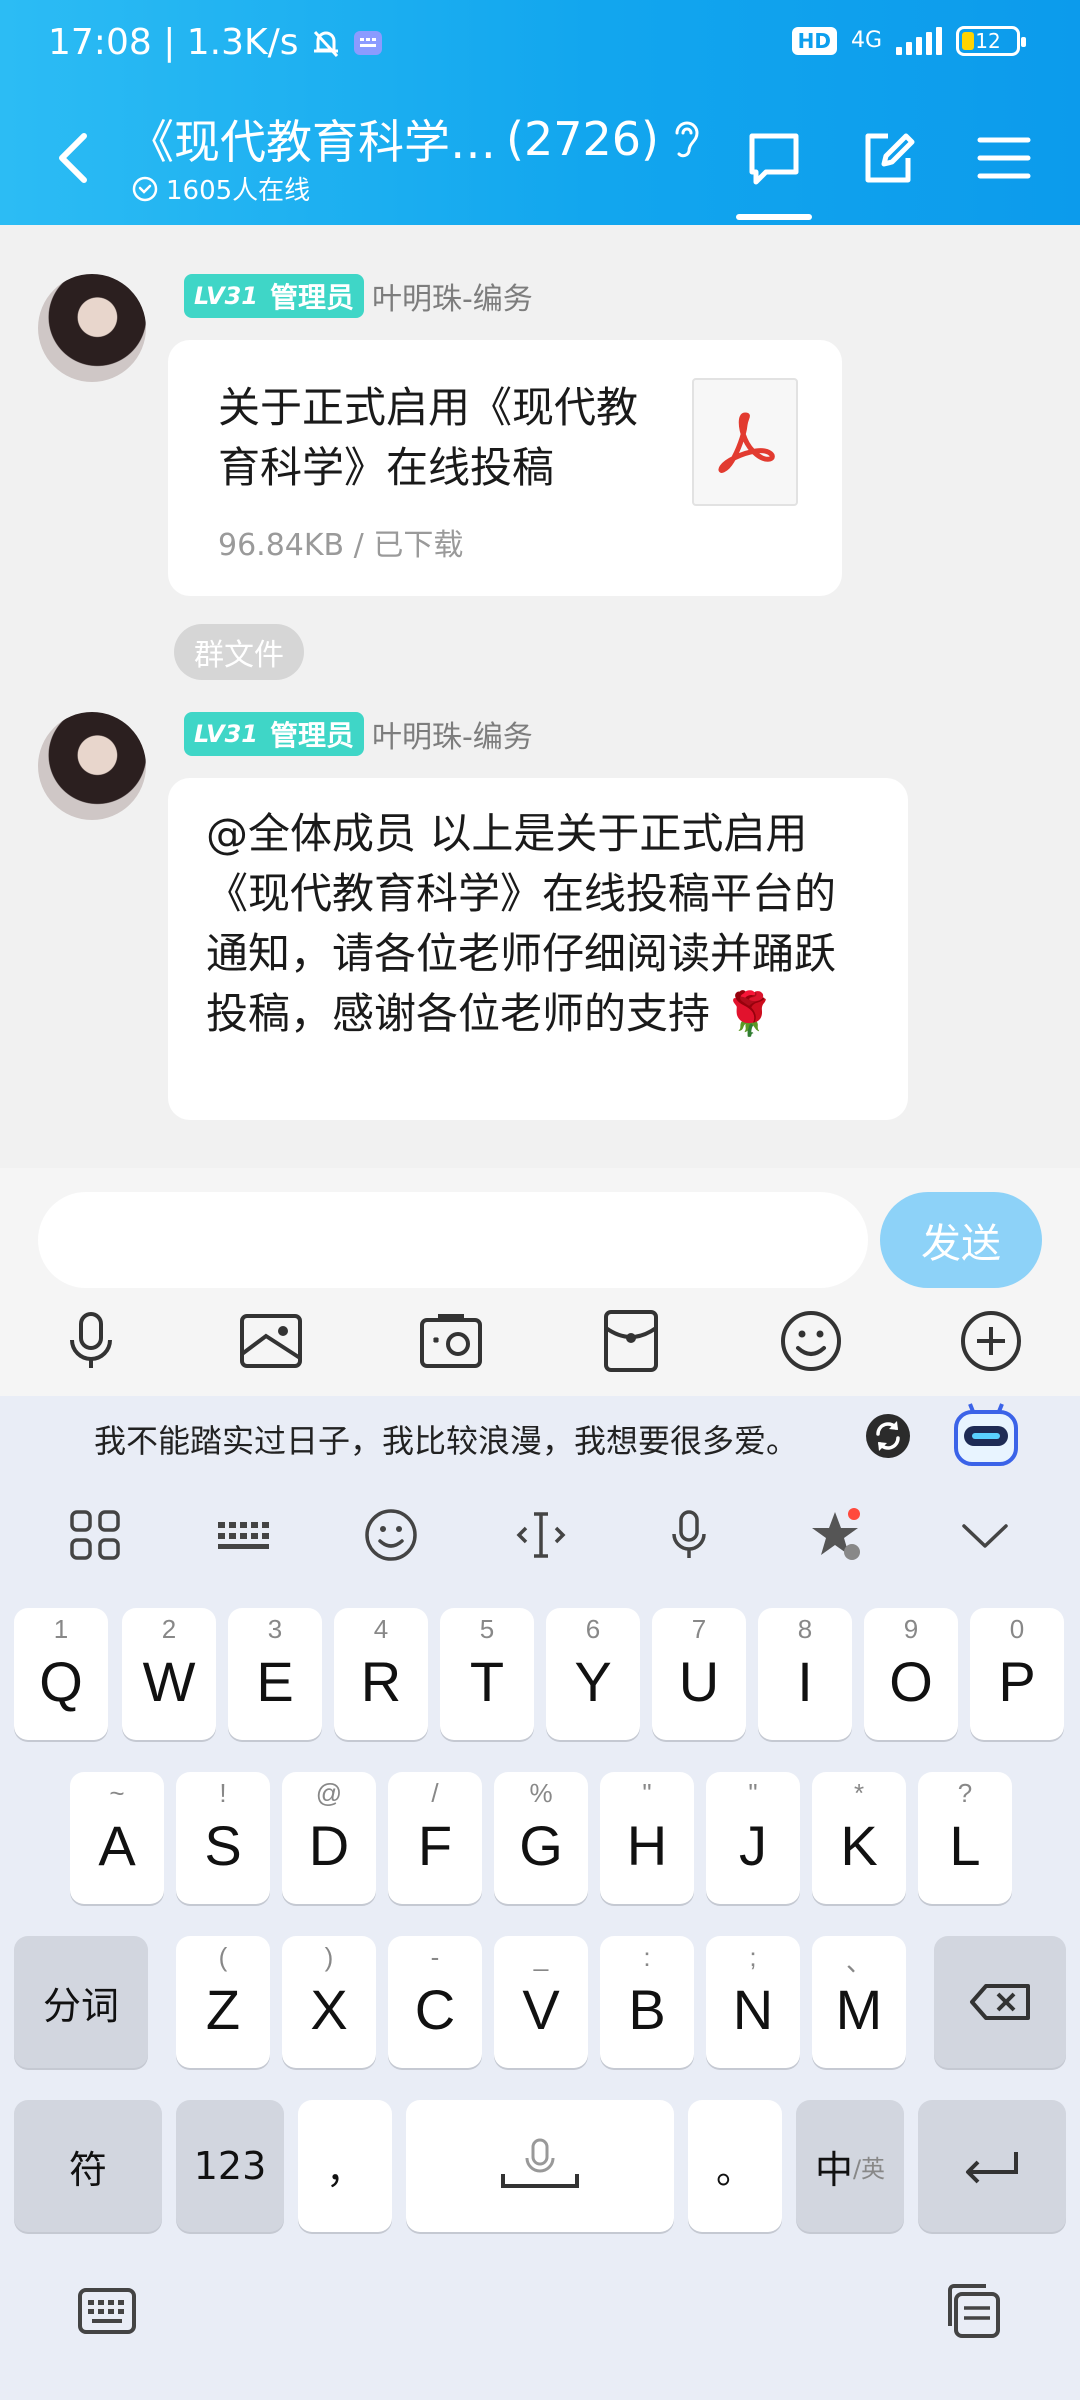 This screenshot has height=2400, width=1080. I want to click on status-bar: 17:08 | 1.3K/s HD 4G 12, so click(540, 45).